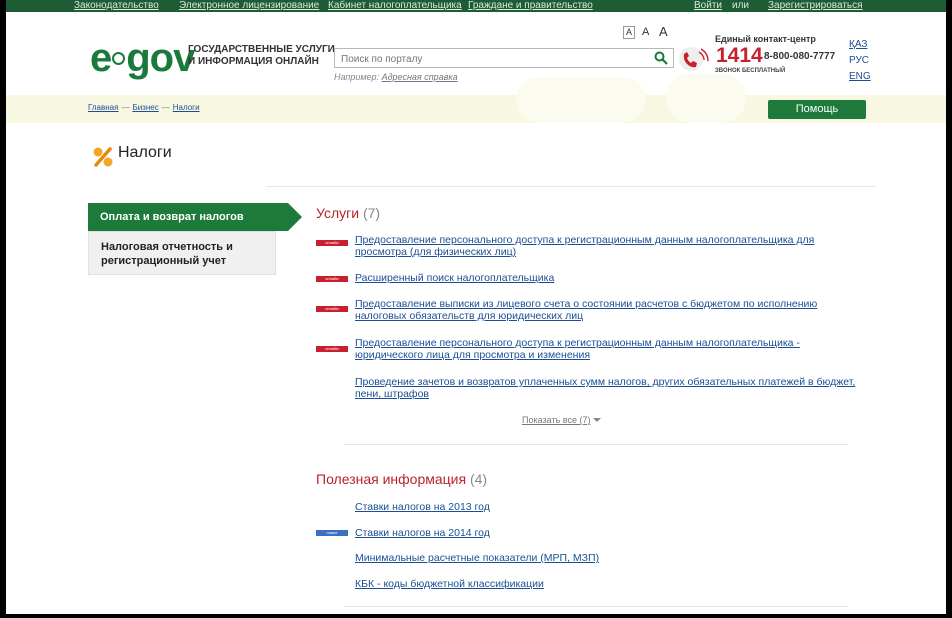 The image size is (952, 618). What do you see at coordinates (454, 278) in the screenshot?
I see `service-link: Расширенный поиск налогоплательщика` at bounding box center [454, 278].